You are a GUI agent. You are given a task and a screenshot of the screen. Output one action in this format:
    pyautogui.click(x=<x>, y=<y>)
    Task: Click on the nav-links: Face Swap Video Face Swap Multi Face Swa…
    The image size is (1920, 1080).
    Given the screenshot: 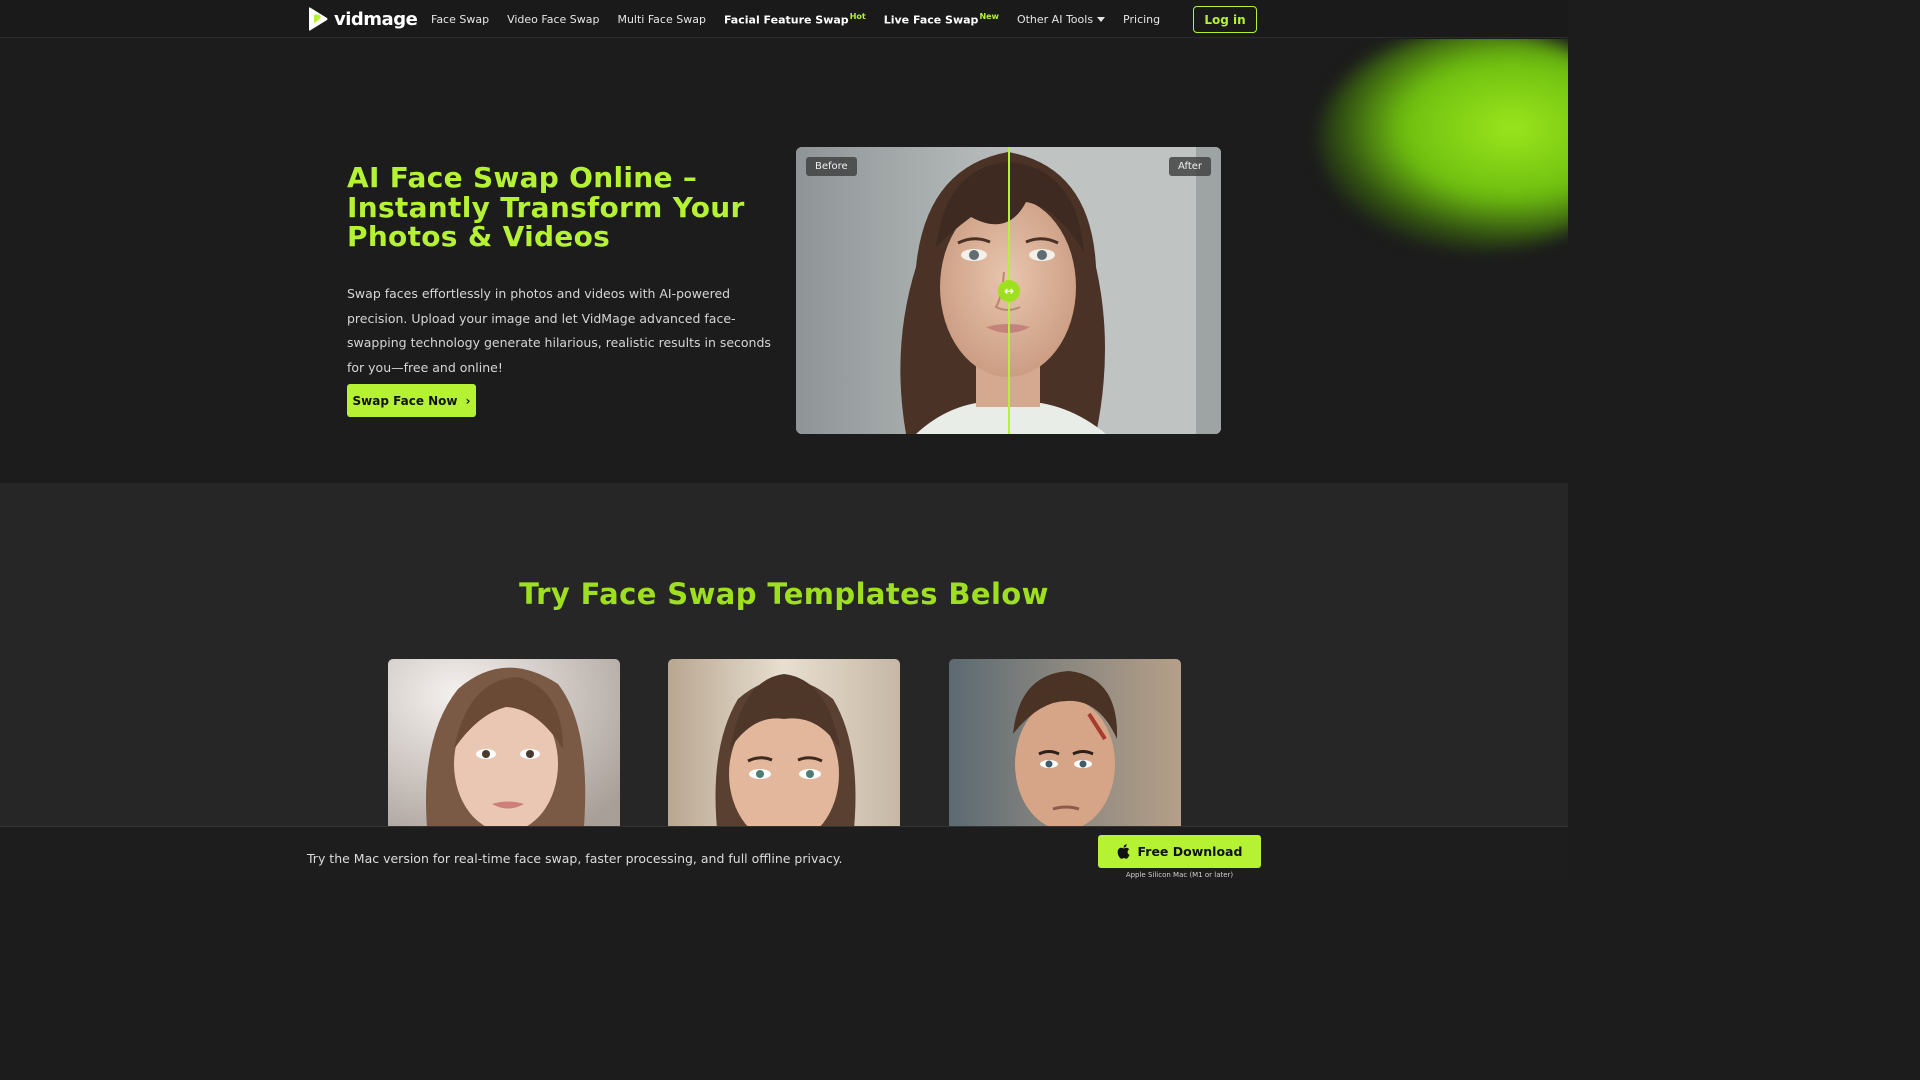 What is the action you would take?
    pyautogui.click(x=795, y=19)
    